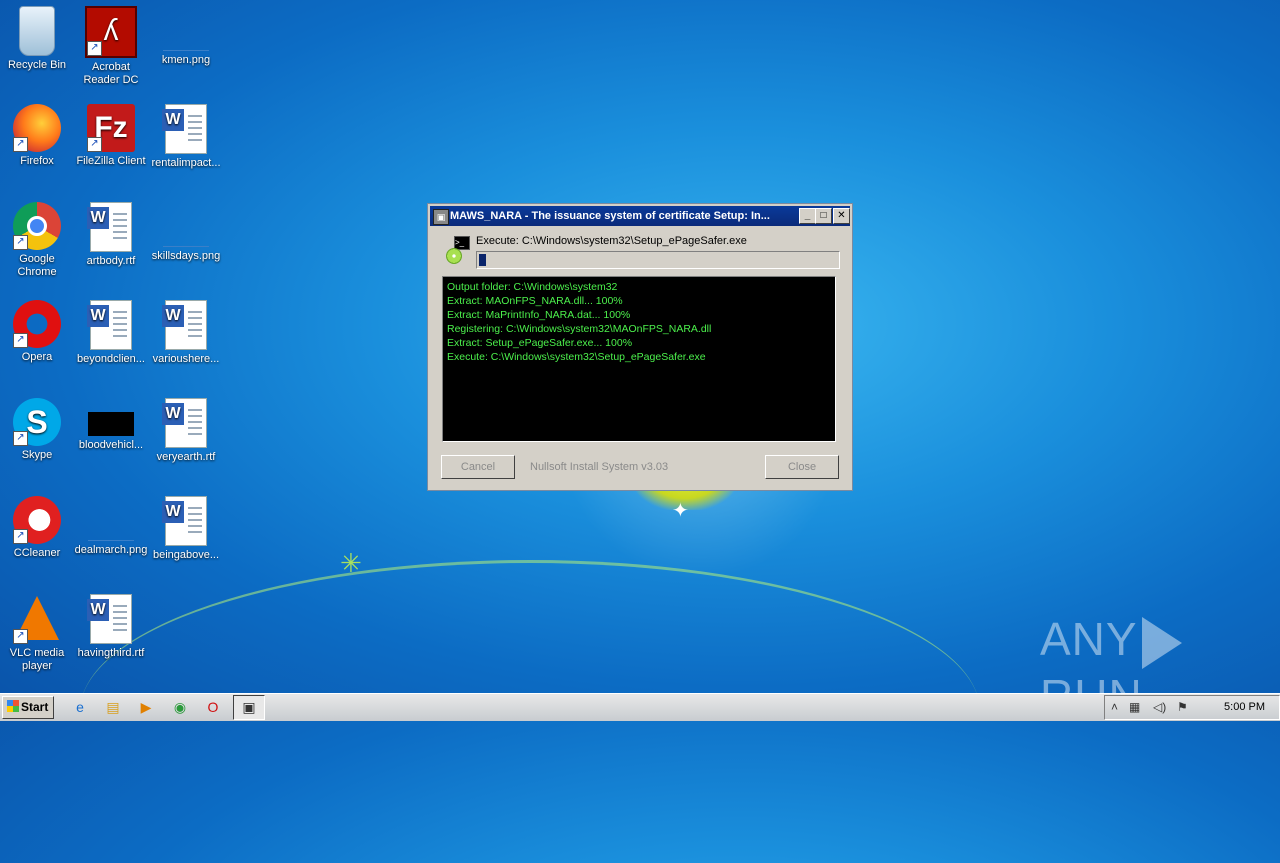  I want to click on system-tray: ˄ ▦ ◁) ⚑ 5:00 PM, so click(1192, 707).